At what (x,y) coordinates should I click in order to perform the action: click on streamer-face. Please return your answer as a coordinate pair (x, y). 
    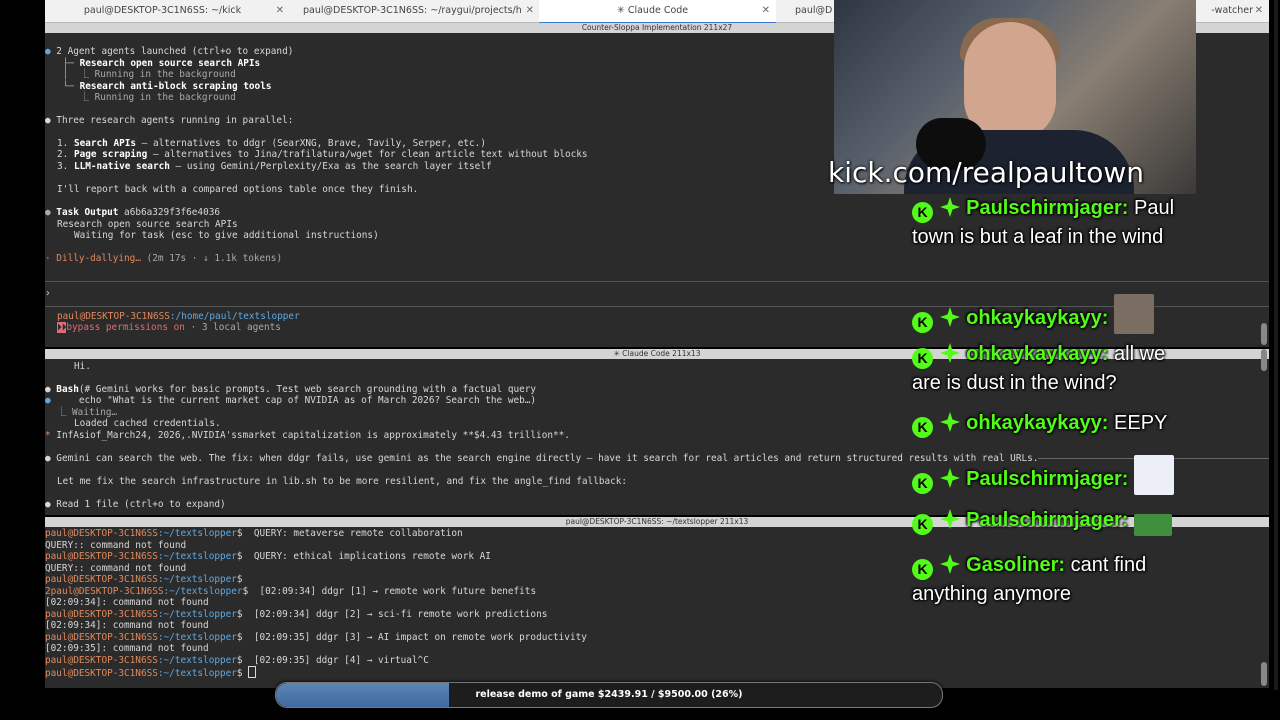
    Looking at the image, I should click on (1010, 81).